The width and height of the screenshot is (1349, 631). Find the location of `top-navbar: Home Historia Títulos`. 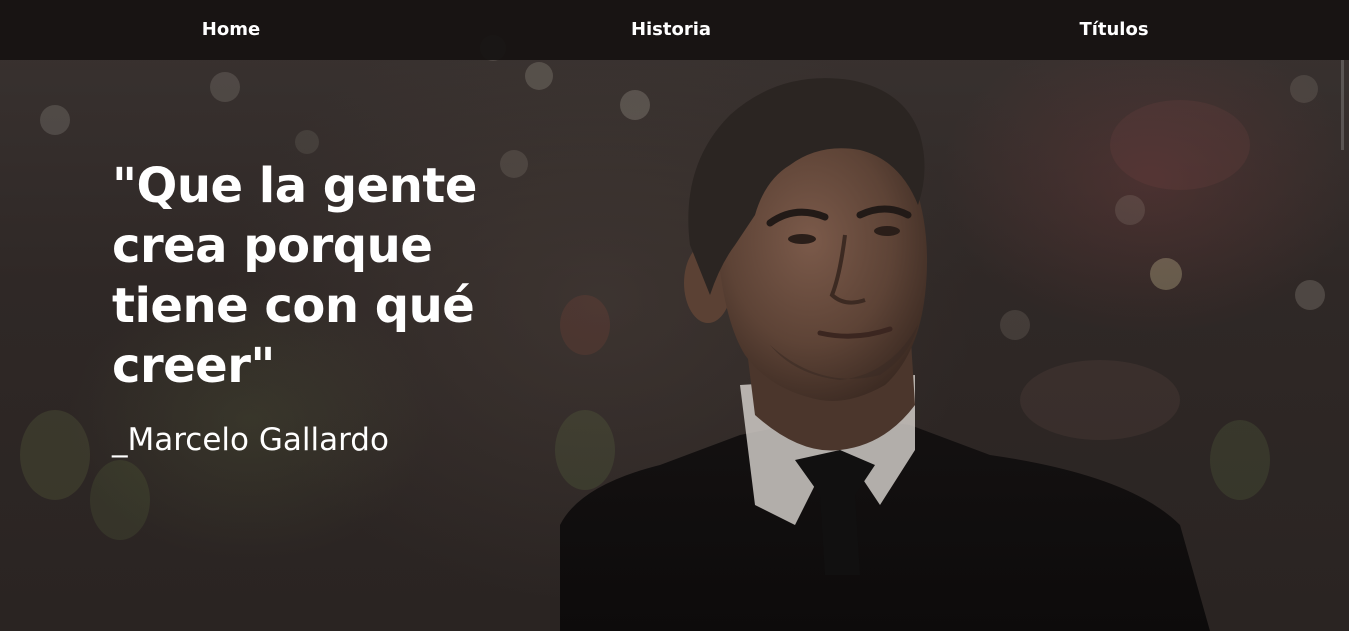

top-navbar: Home Historia Títulos is located at coordinates (674, 30).